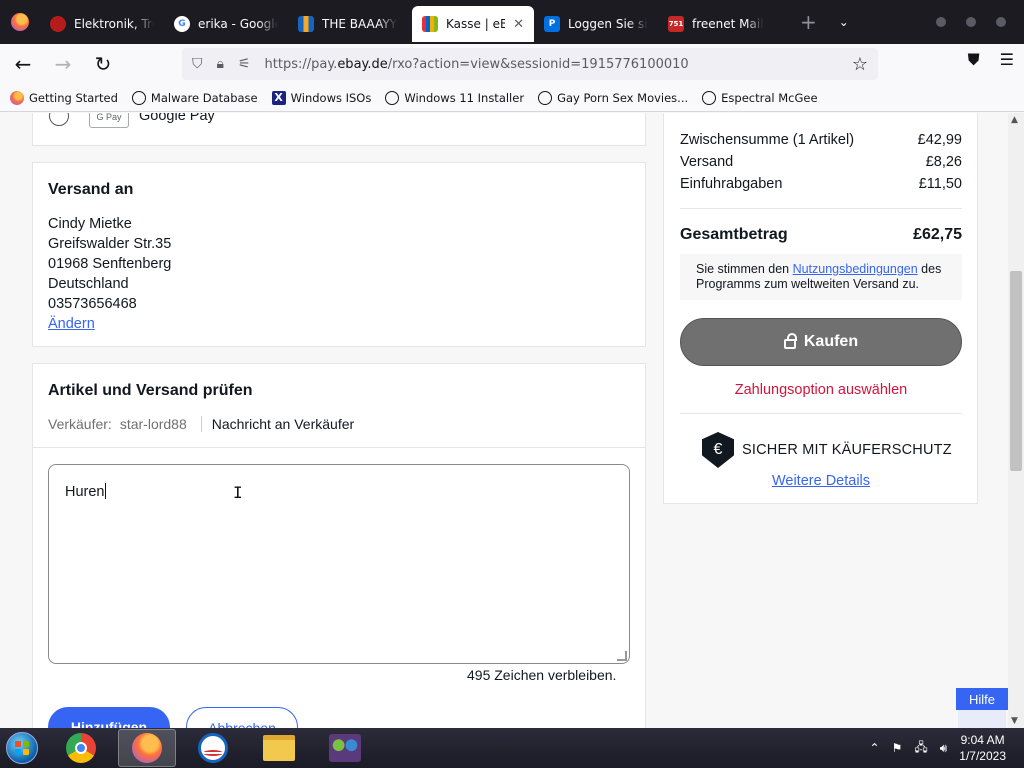 Image resolution: width=1024 pixels, height=768 pixels. I want to click on system-clock: 9:04 AM 1/7/2023, so click(982, 748).